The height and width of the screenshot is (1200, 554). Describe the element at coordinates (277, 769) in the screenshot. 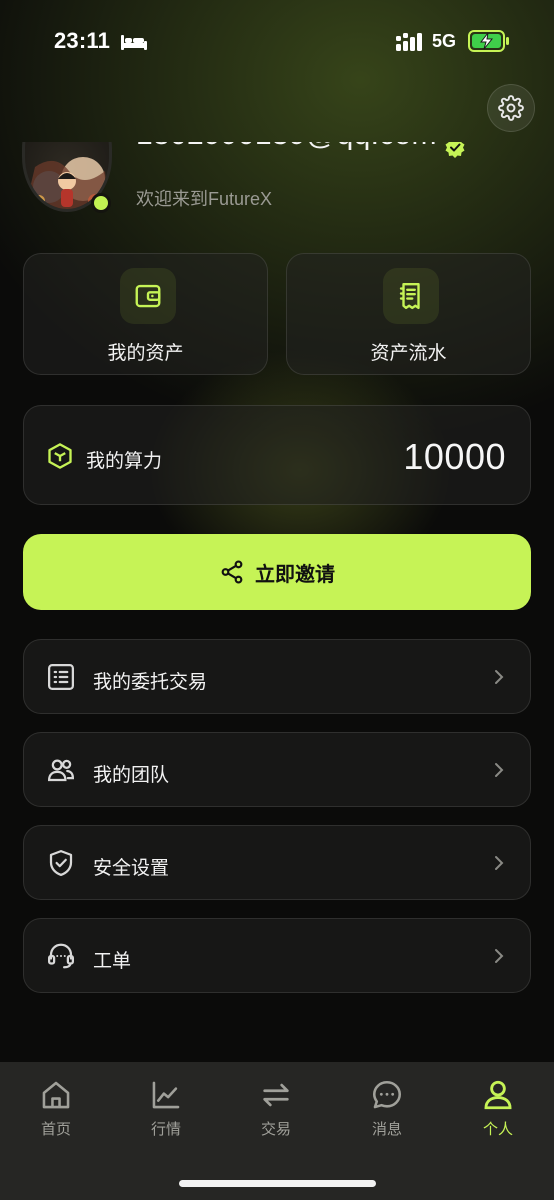

I see `menu-item-my-team: 我的团队` at that location.